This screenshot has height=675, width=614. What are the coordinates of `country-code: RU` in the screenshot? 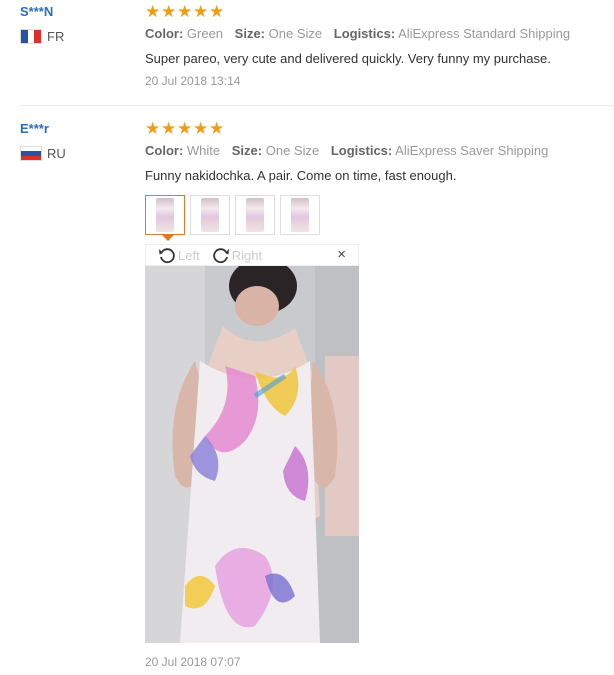 It's located at (56, 153).